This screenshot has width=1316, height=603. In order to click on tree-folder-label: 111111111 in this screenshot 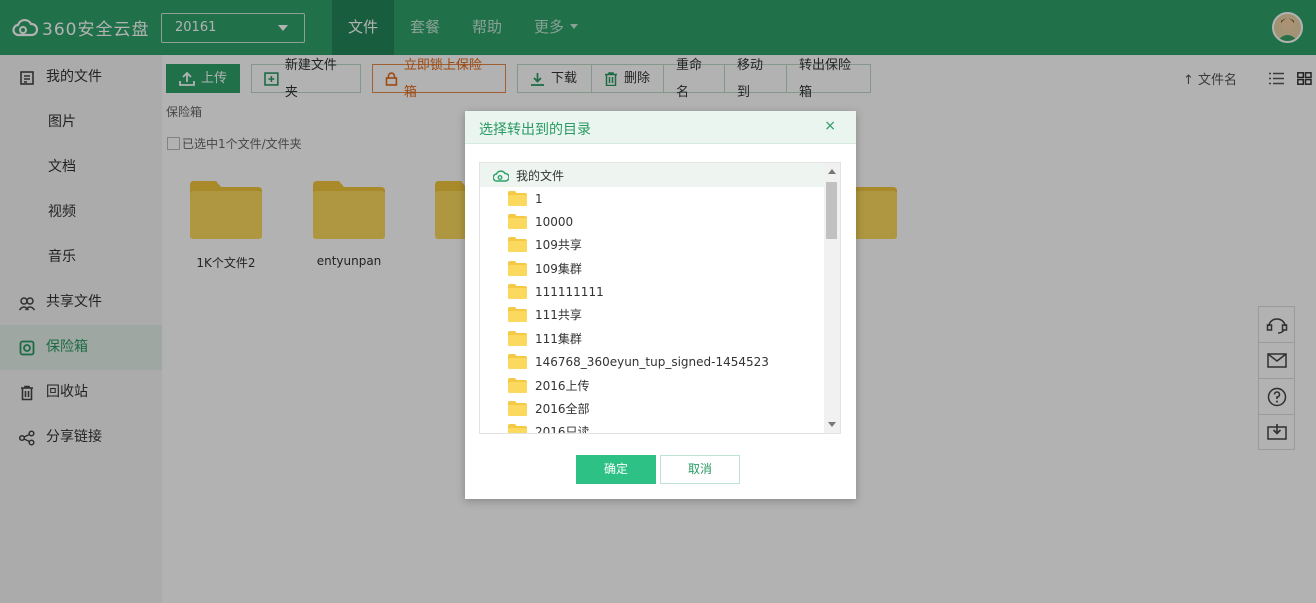, I will do `click(569, 291)`.